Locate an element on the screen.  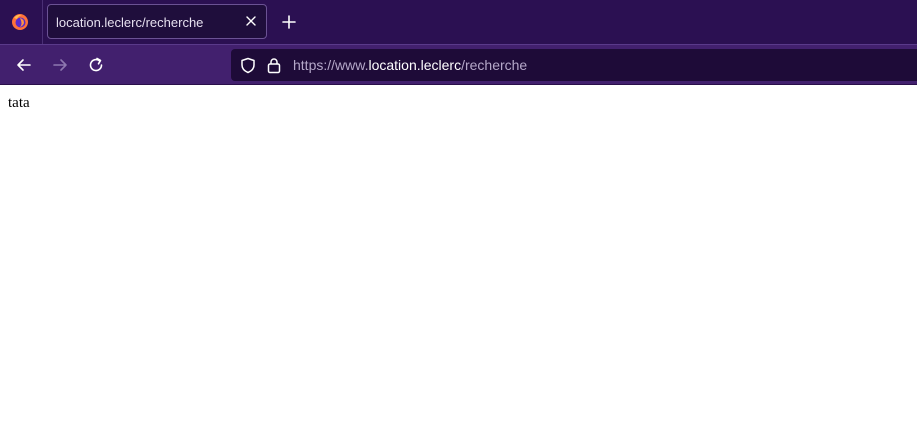
arrow-left-icon is located at coordinates (24, 65).